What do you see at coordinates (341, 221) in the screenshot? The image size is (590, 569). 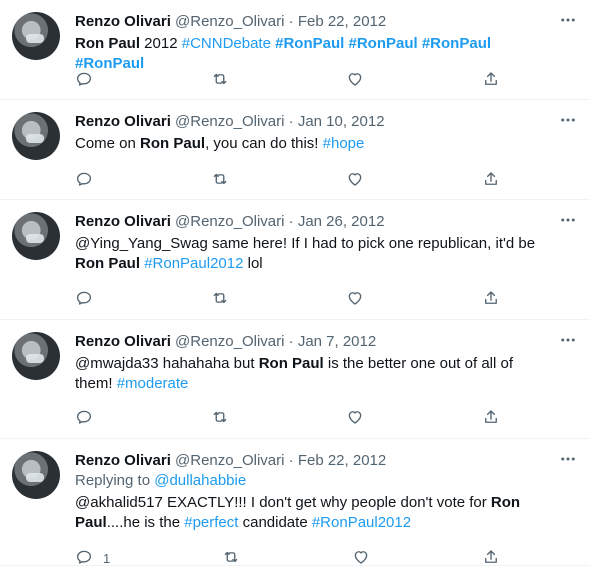 I see `tweet-date: Jan 26, 2012` at bounding box center [341, 221].